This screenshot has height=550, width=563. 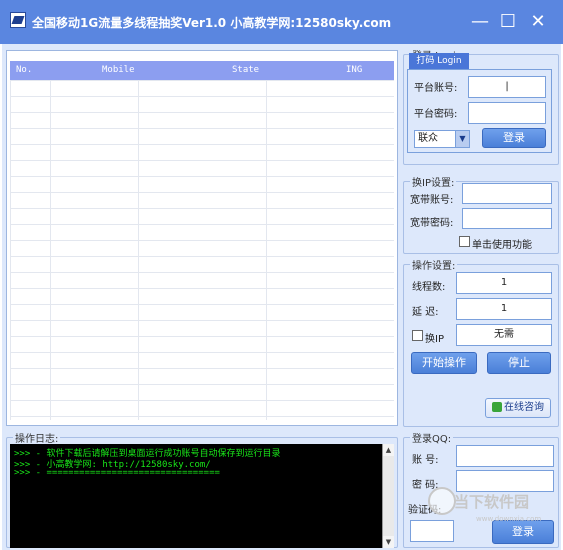 What do you see at coordinates (504, 309) in the screenshot?
I see `delay-input: 1` at bounding box center [504, 309].